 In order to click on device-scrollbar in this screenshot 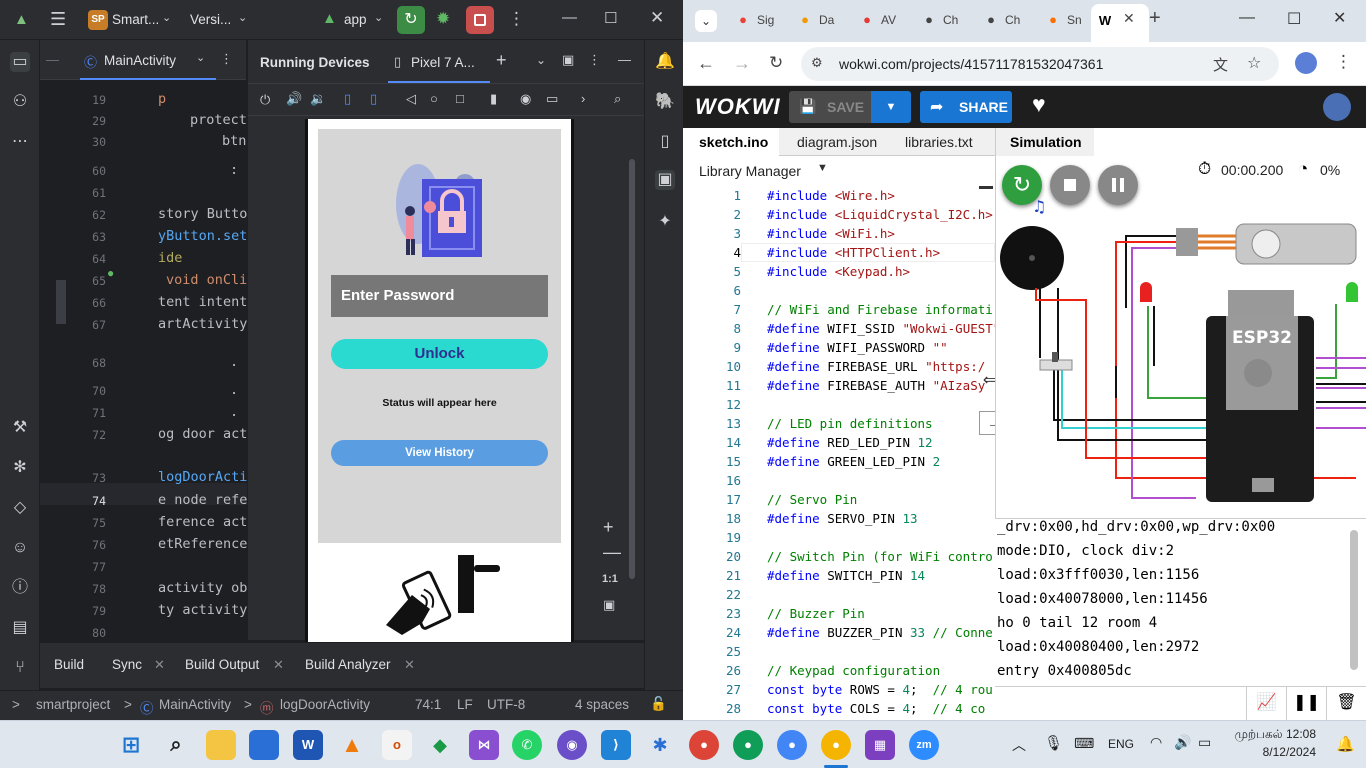, I will do `click(632, 369)`.